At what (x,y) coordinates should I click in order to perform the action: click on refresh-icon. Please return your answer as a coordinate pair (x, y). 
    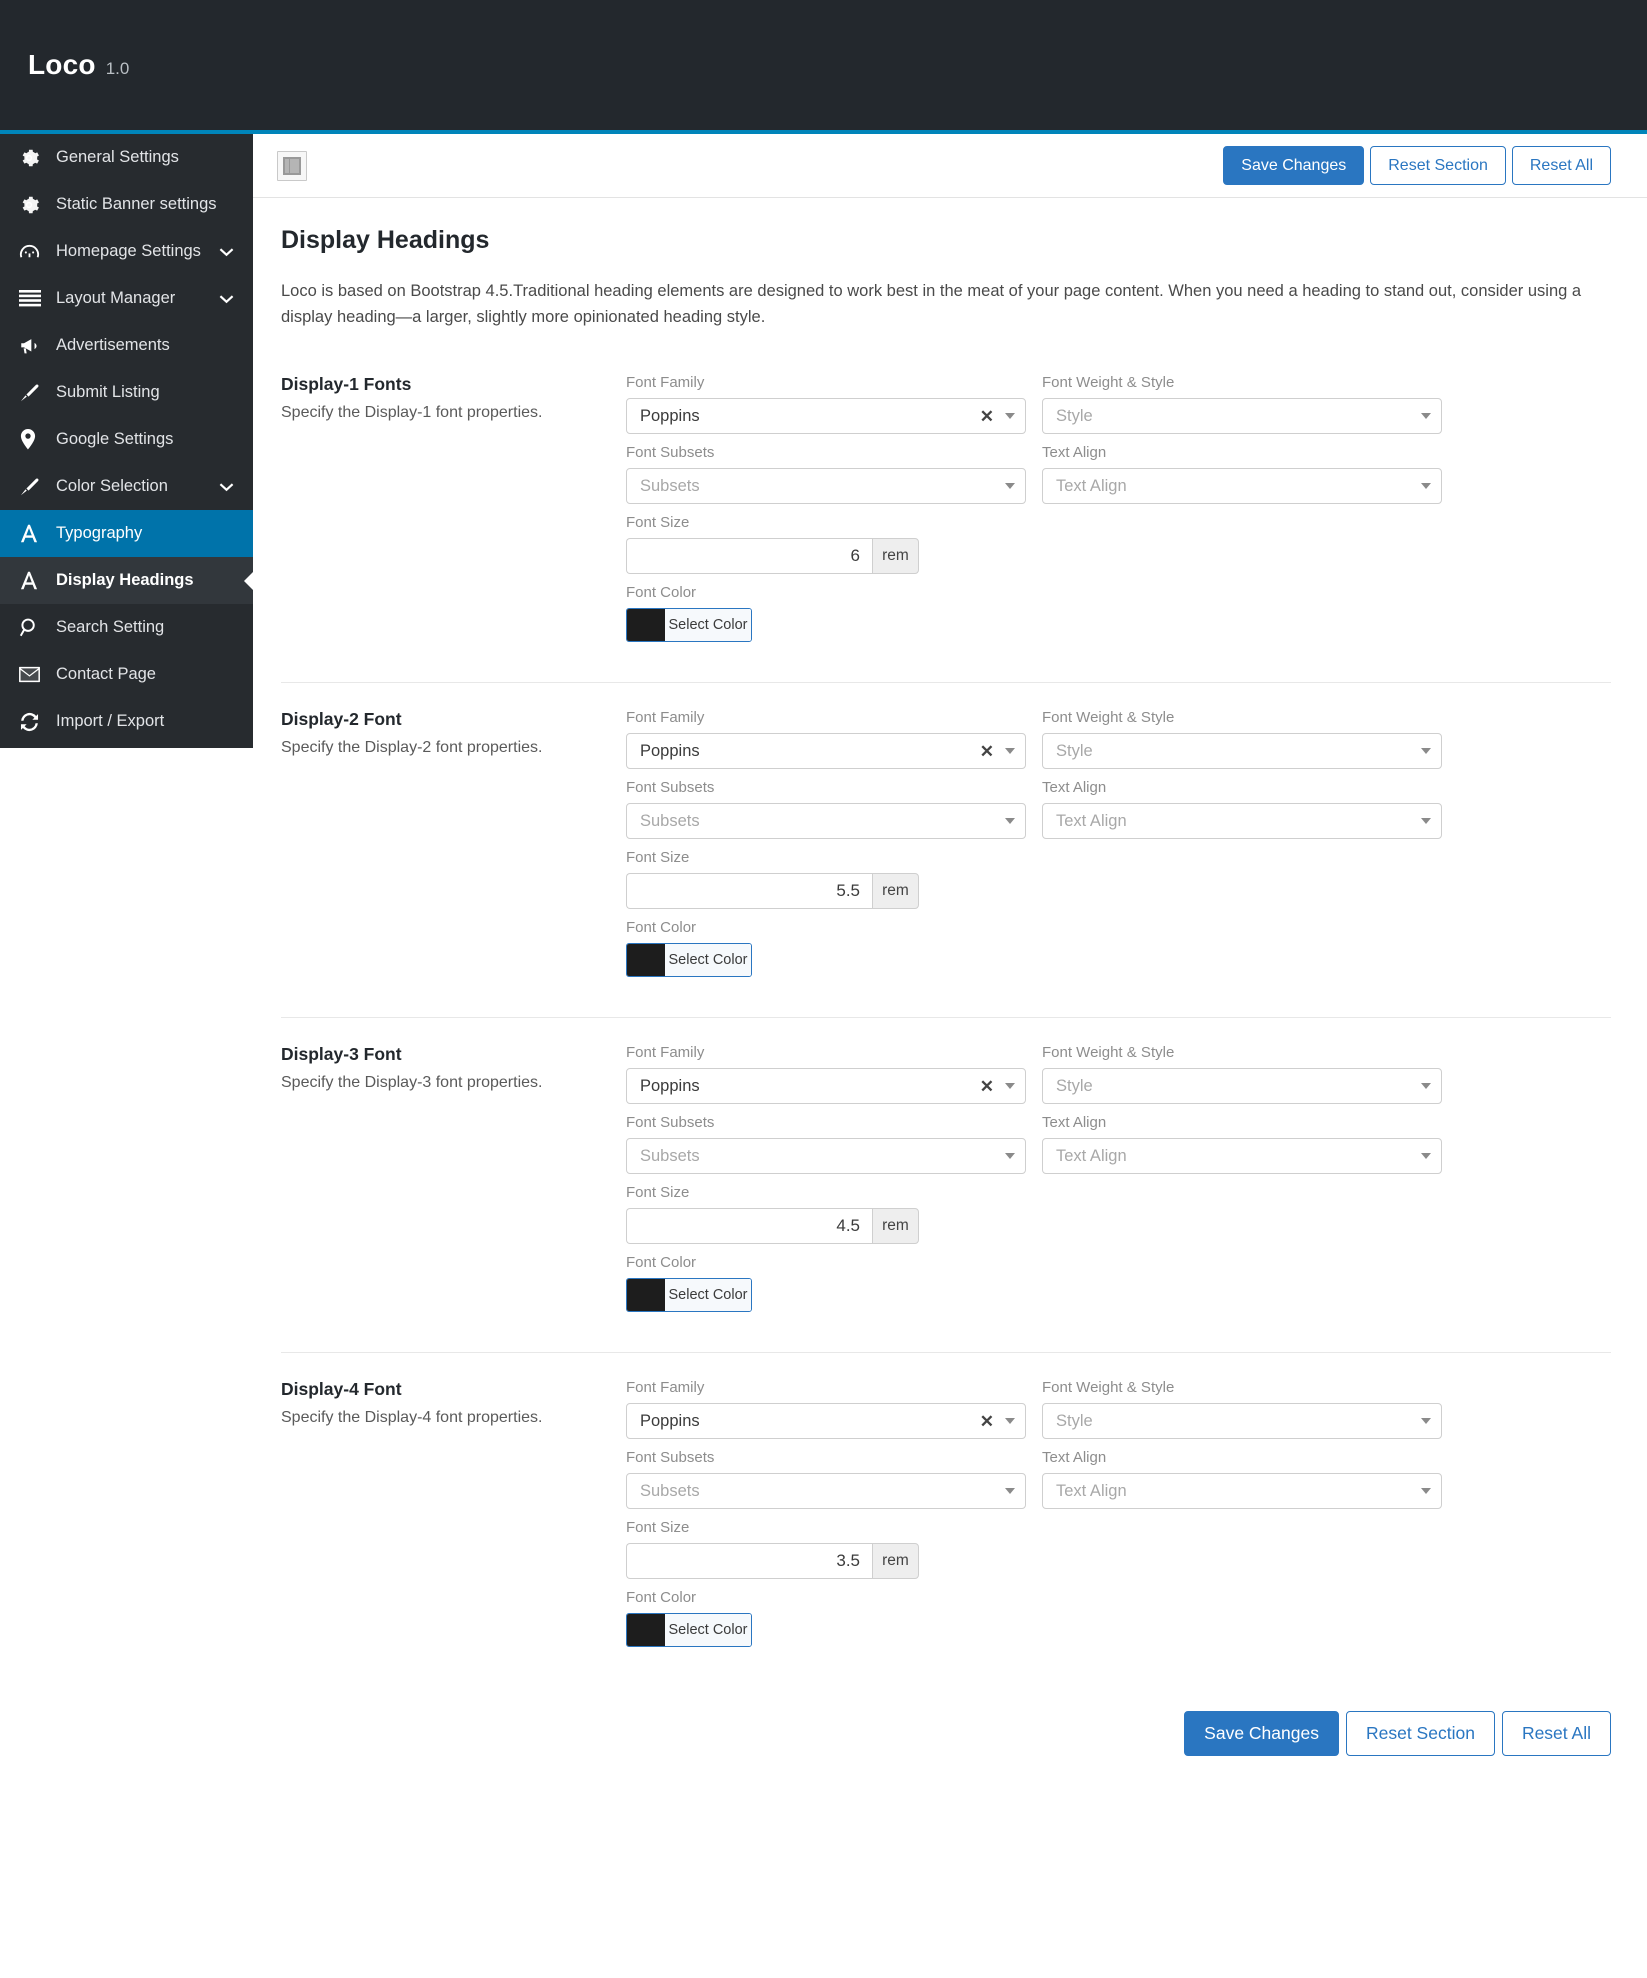
    Looking at the image, I should click on (37, 722).